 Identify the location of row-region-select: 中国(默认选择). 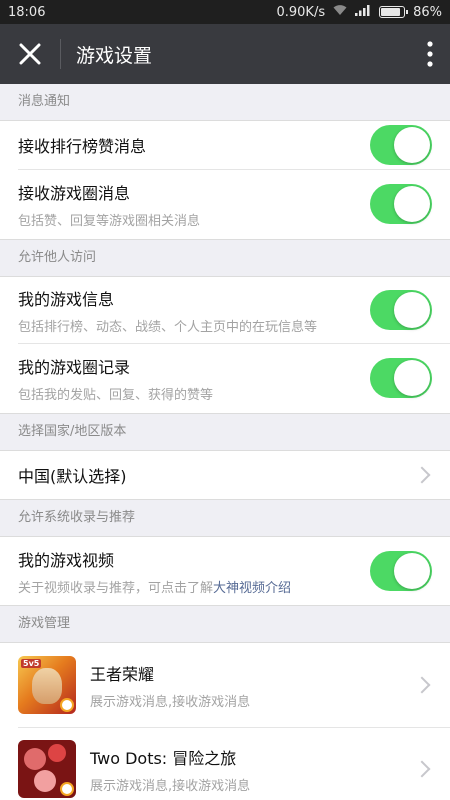
(225, 475).